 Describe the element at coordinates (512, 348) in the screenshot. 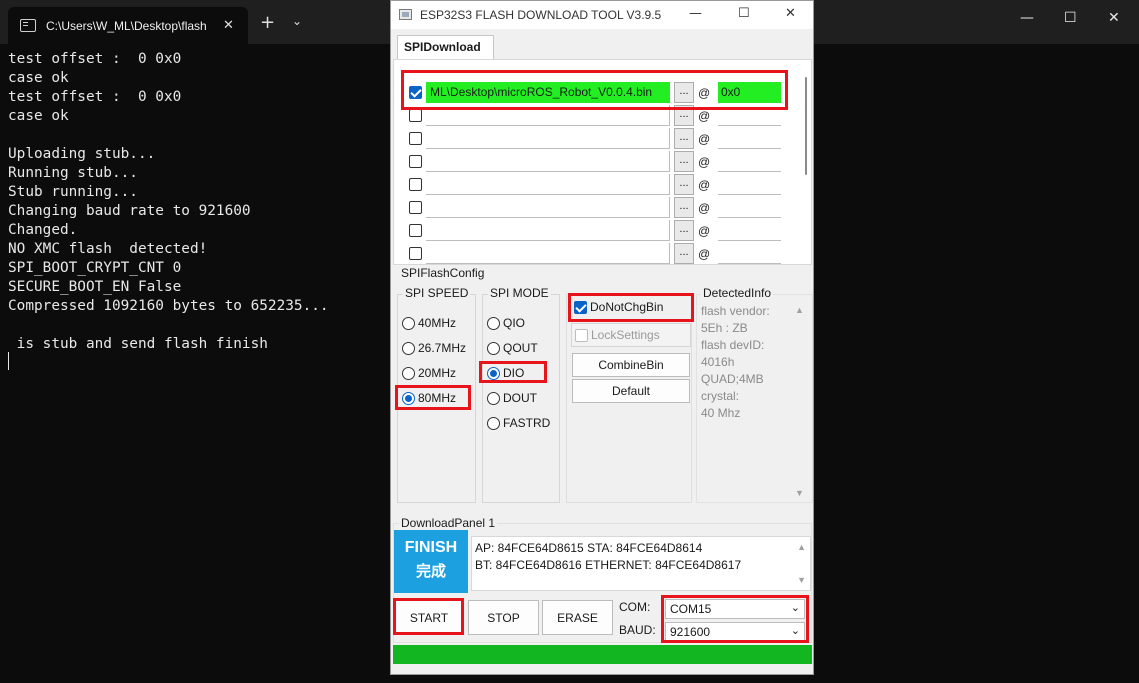

I see `spi-mode-option: QOUT` at that location.